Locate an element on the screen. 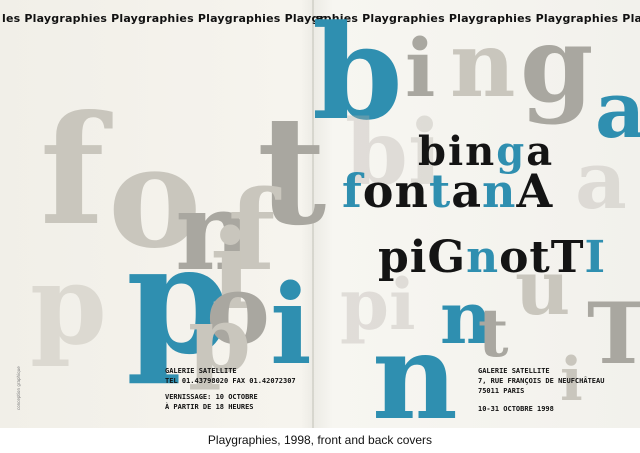 This screenshot has width=640, height=453. deco-letter-t-small: t is located at coordinates (493, 333).